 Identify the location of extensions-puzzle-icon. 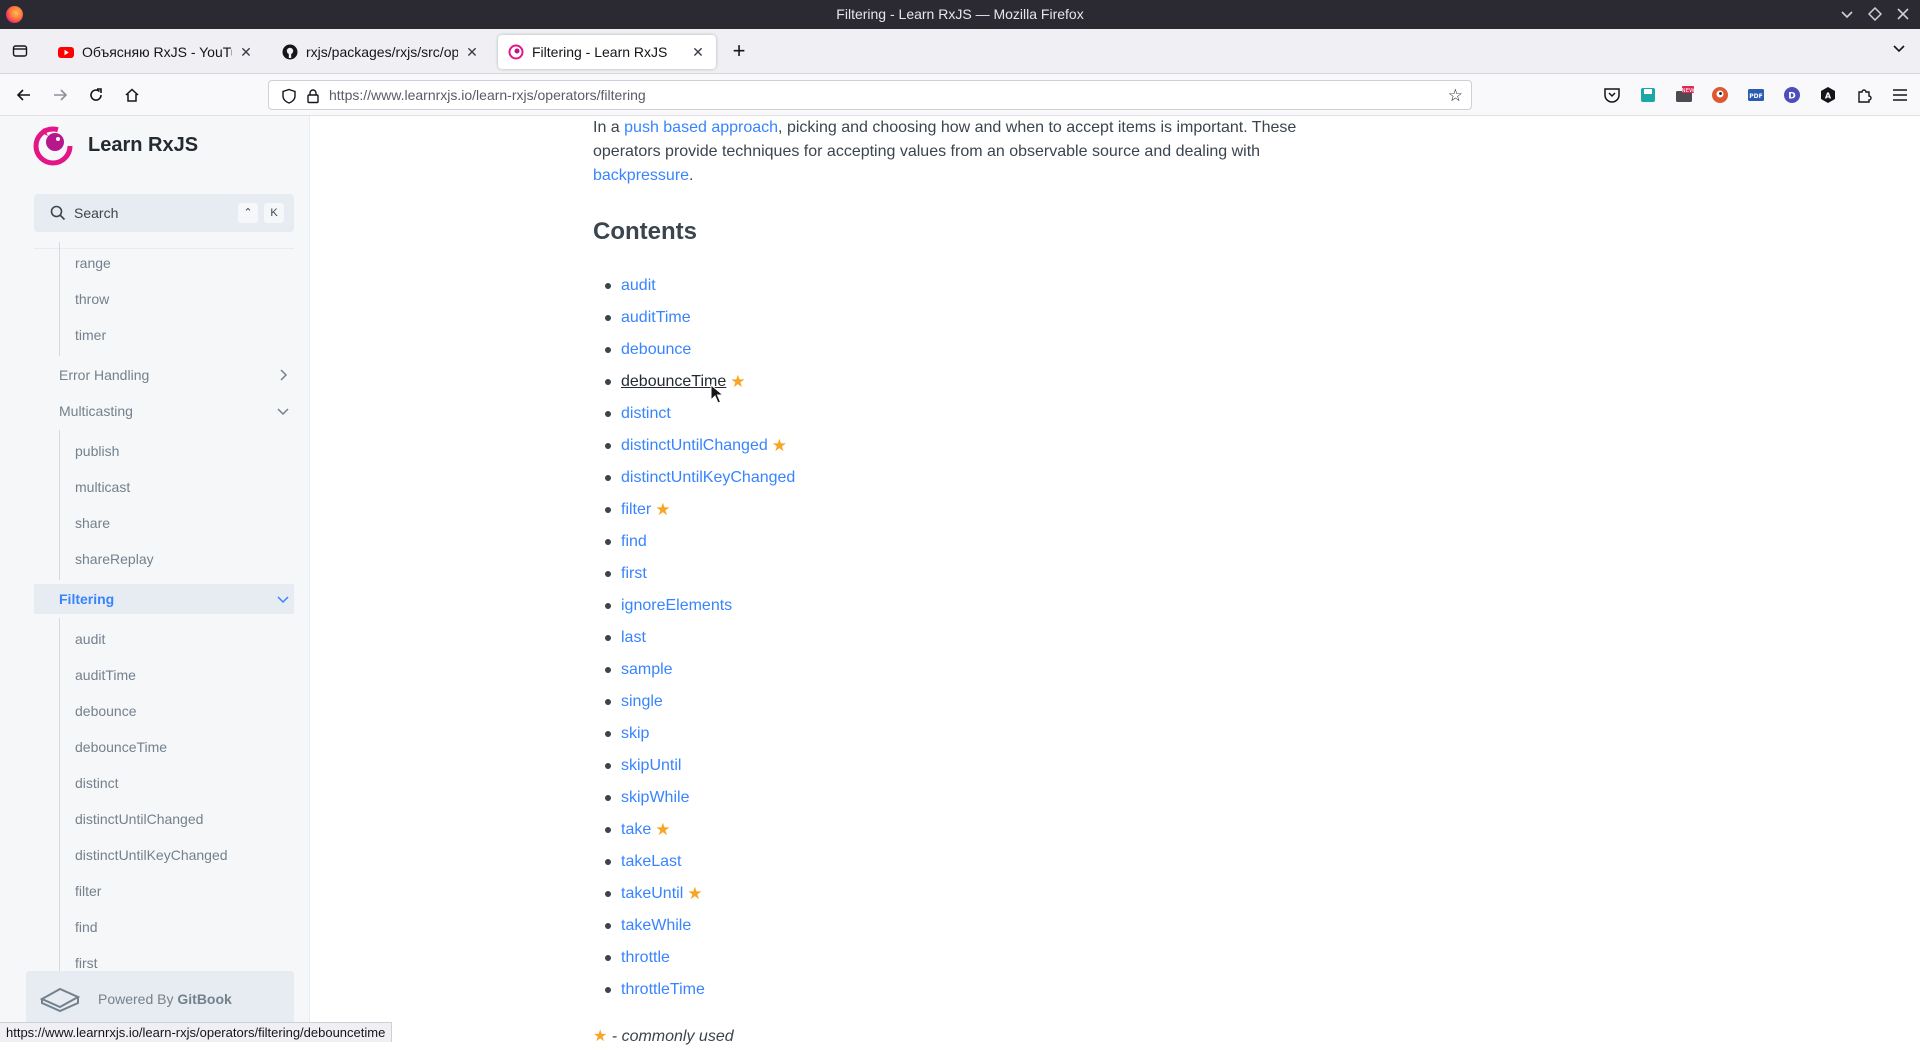
(1864, 95).